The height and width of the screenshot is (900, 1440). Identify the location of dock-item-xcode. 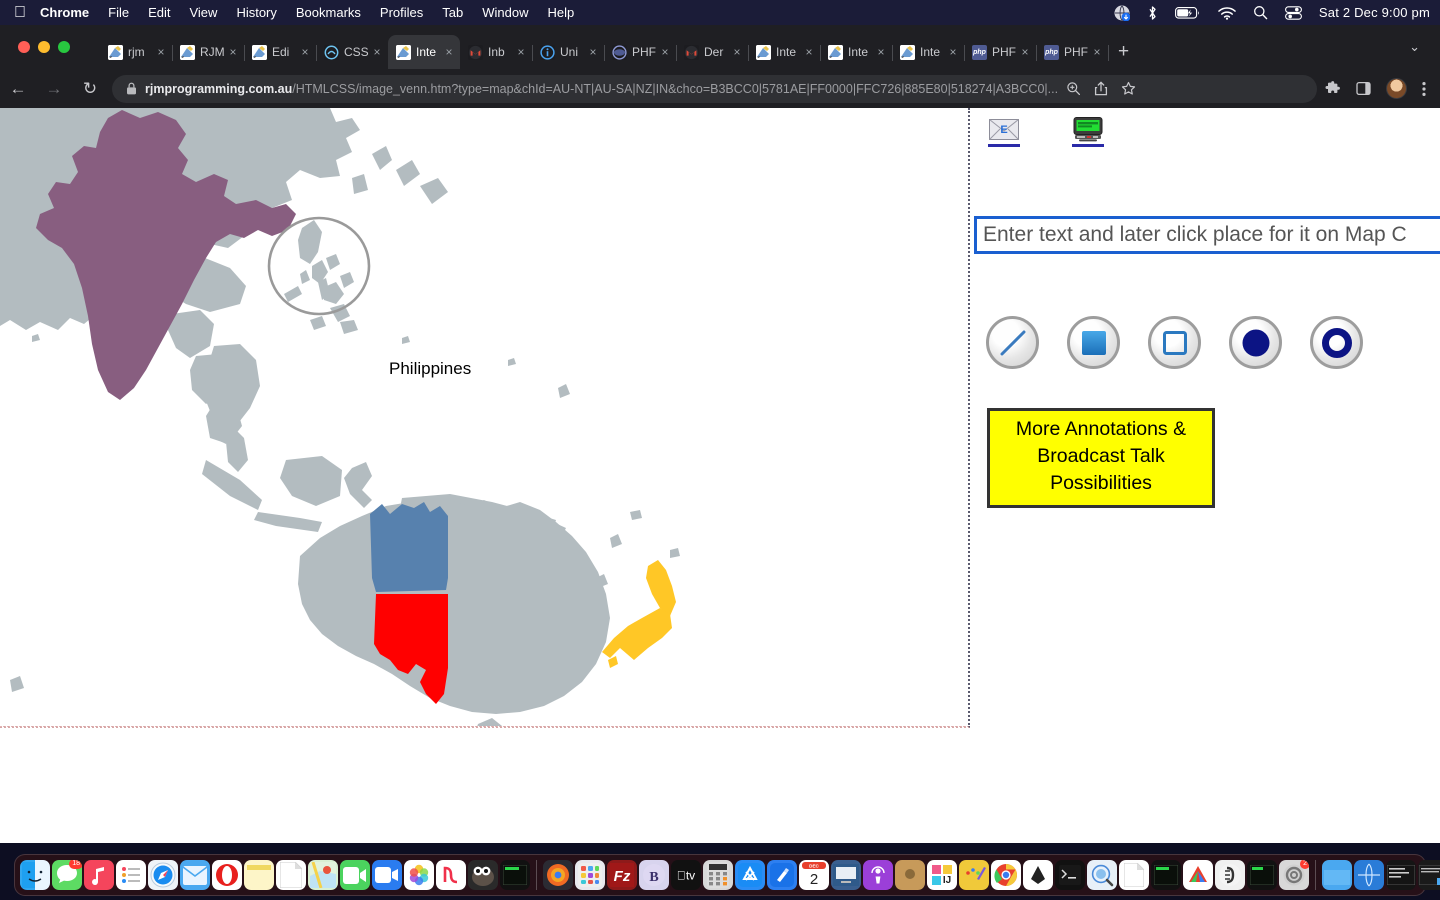
(782, 875).